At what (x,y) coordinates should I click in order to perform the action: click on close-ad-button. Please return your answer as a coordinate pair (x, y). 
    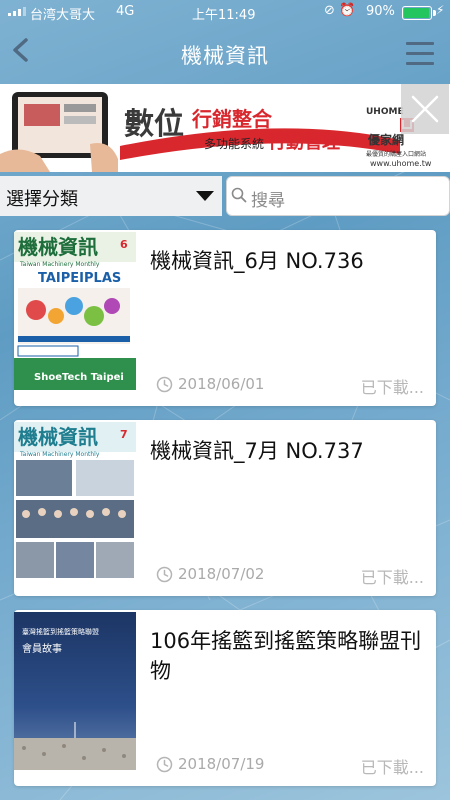
    Looking at the image, I should click on (425, 109).